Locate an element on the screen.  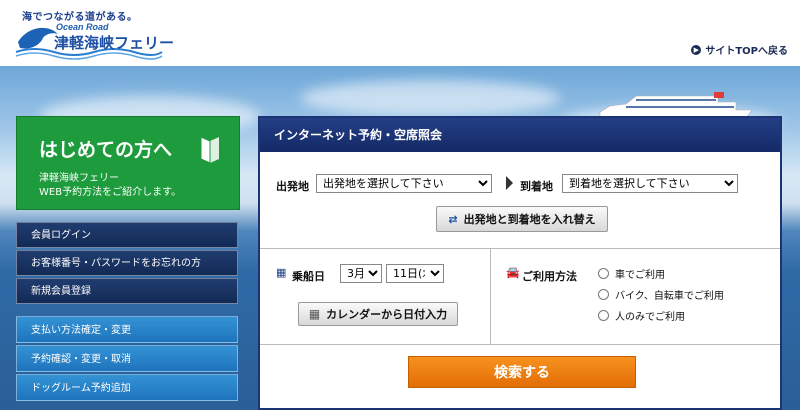
calendar-grid-icon: ▦ is located at coordinates (314, 314).